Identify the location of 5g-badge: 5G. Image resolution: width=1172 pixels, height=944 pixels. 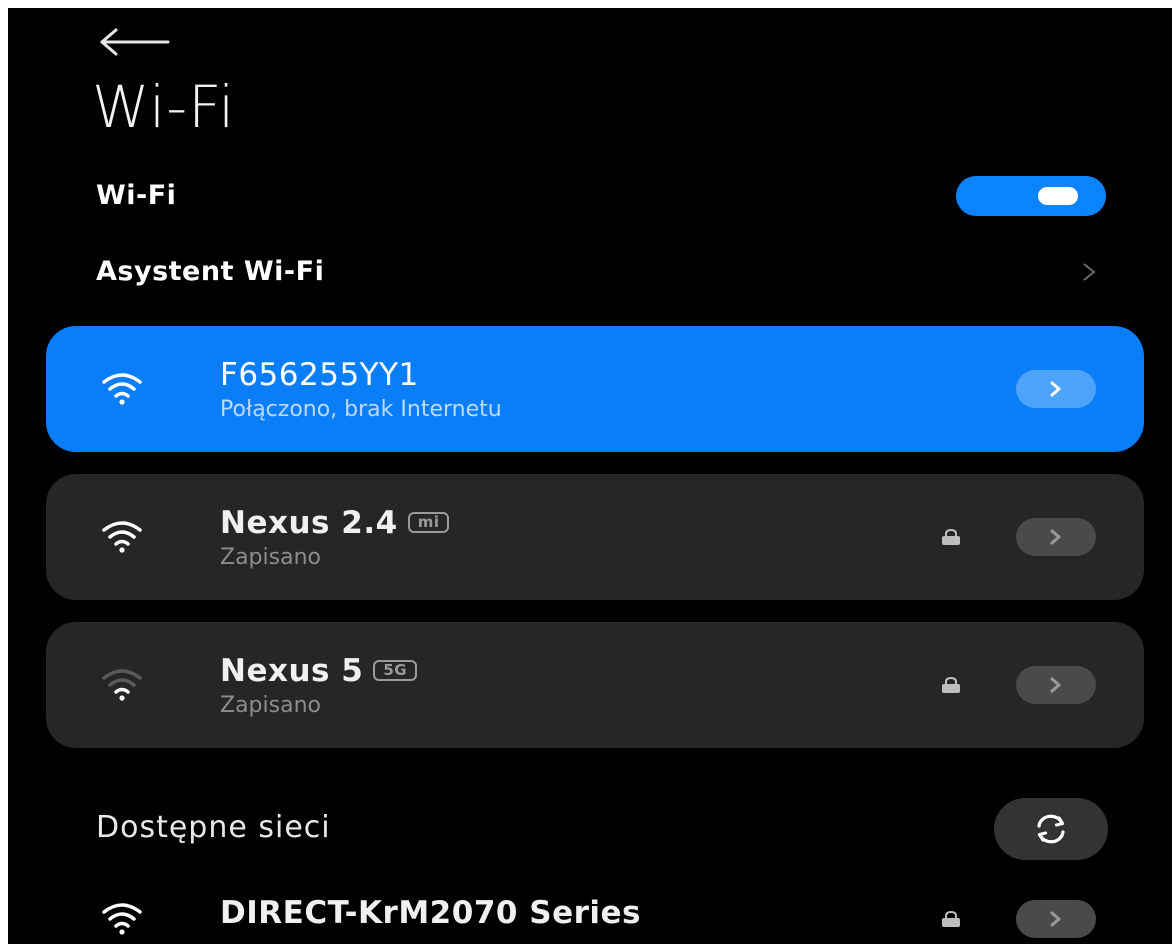
(395, 670).